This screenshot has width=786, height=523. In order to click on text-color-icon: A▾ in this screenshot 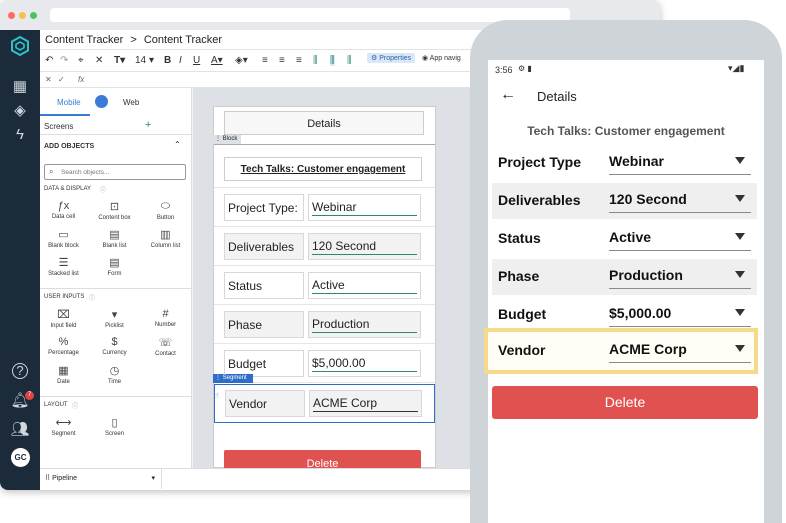, I will do `click(217, 60)`.